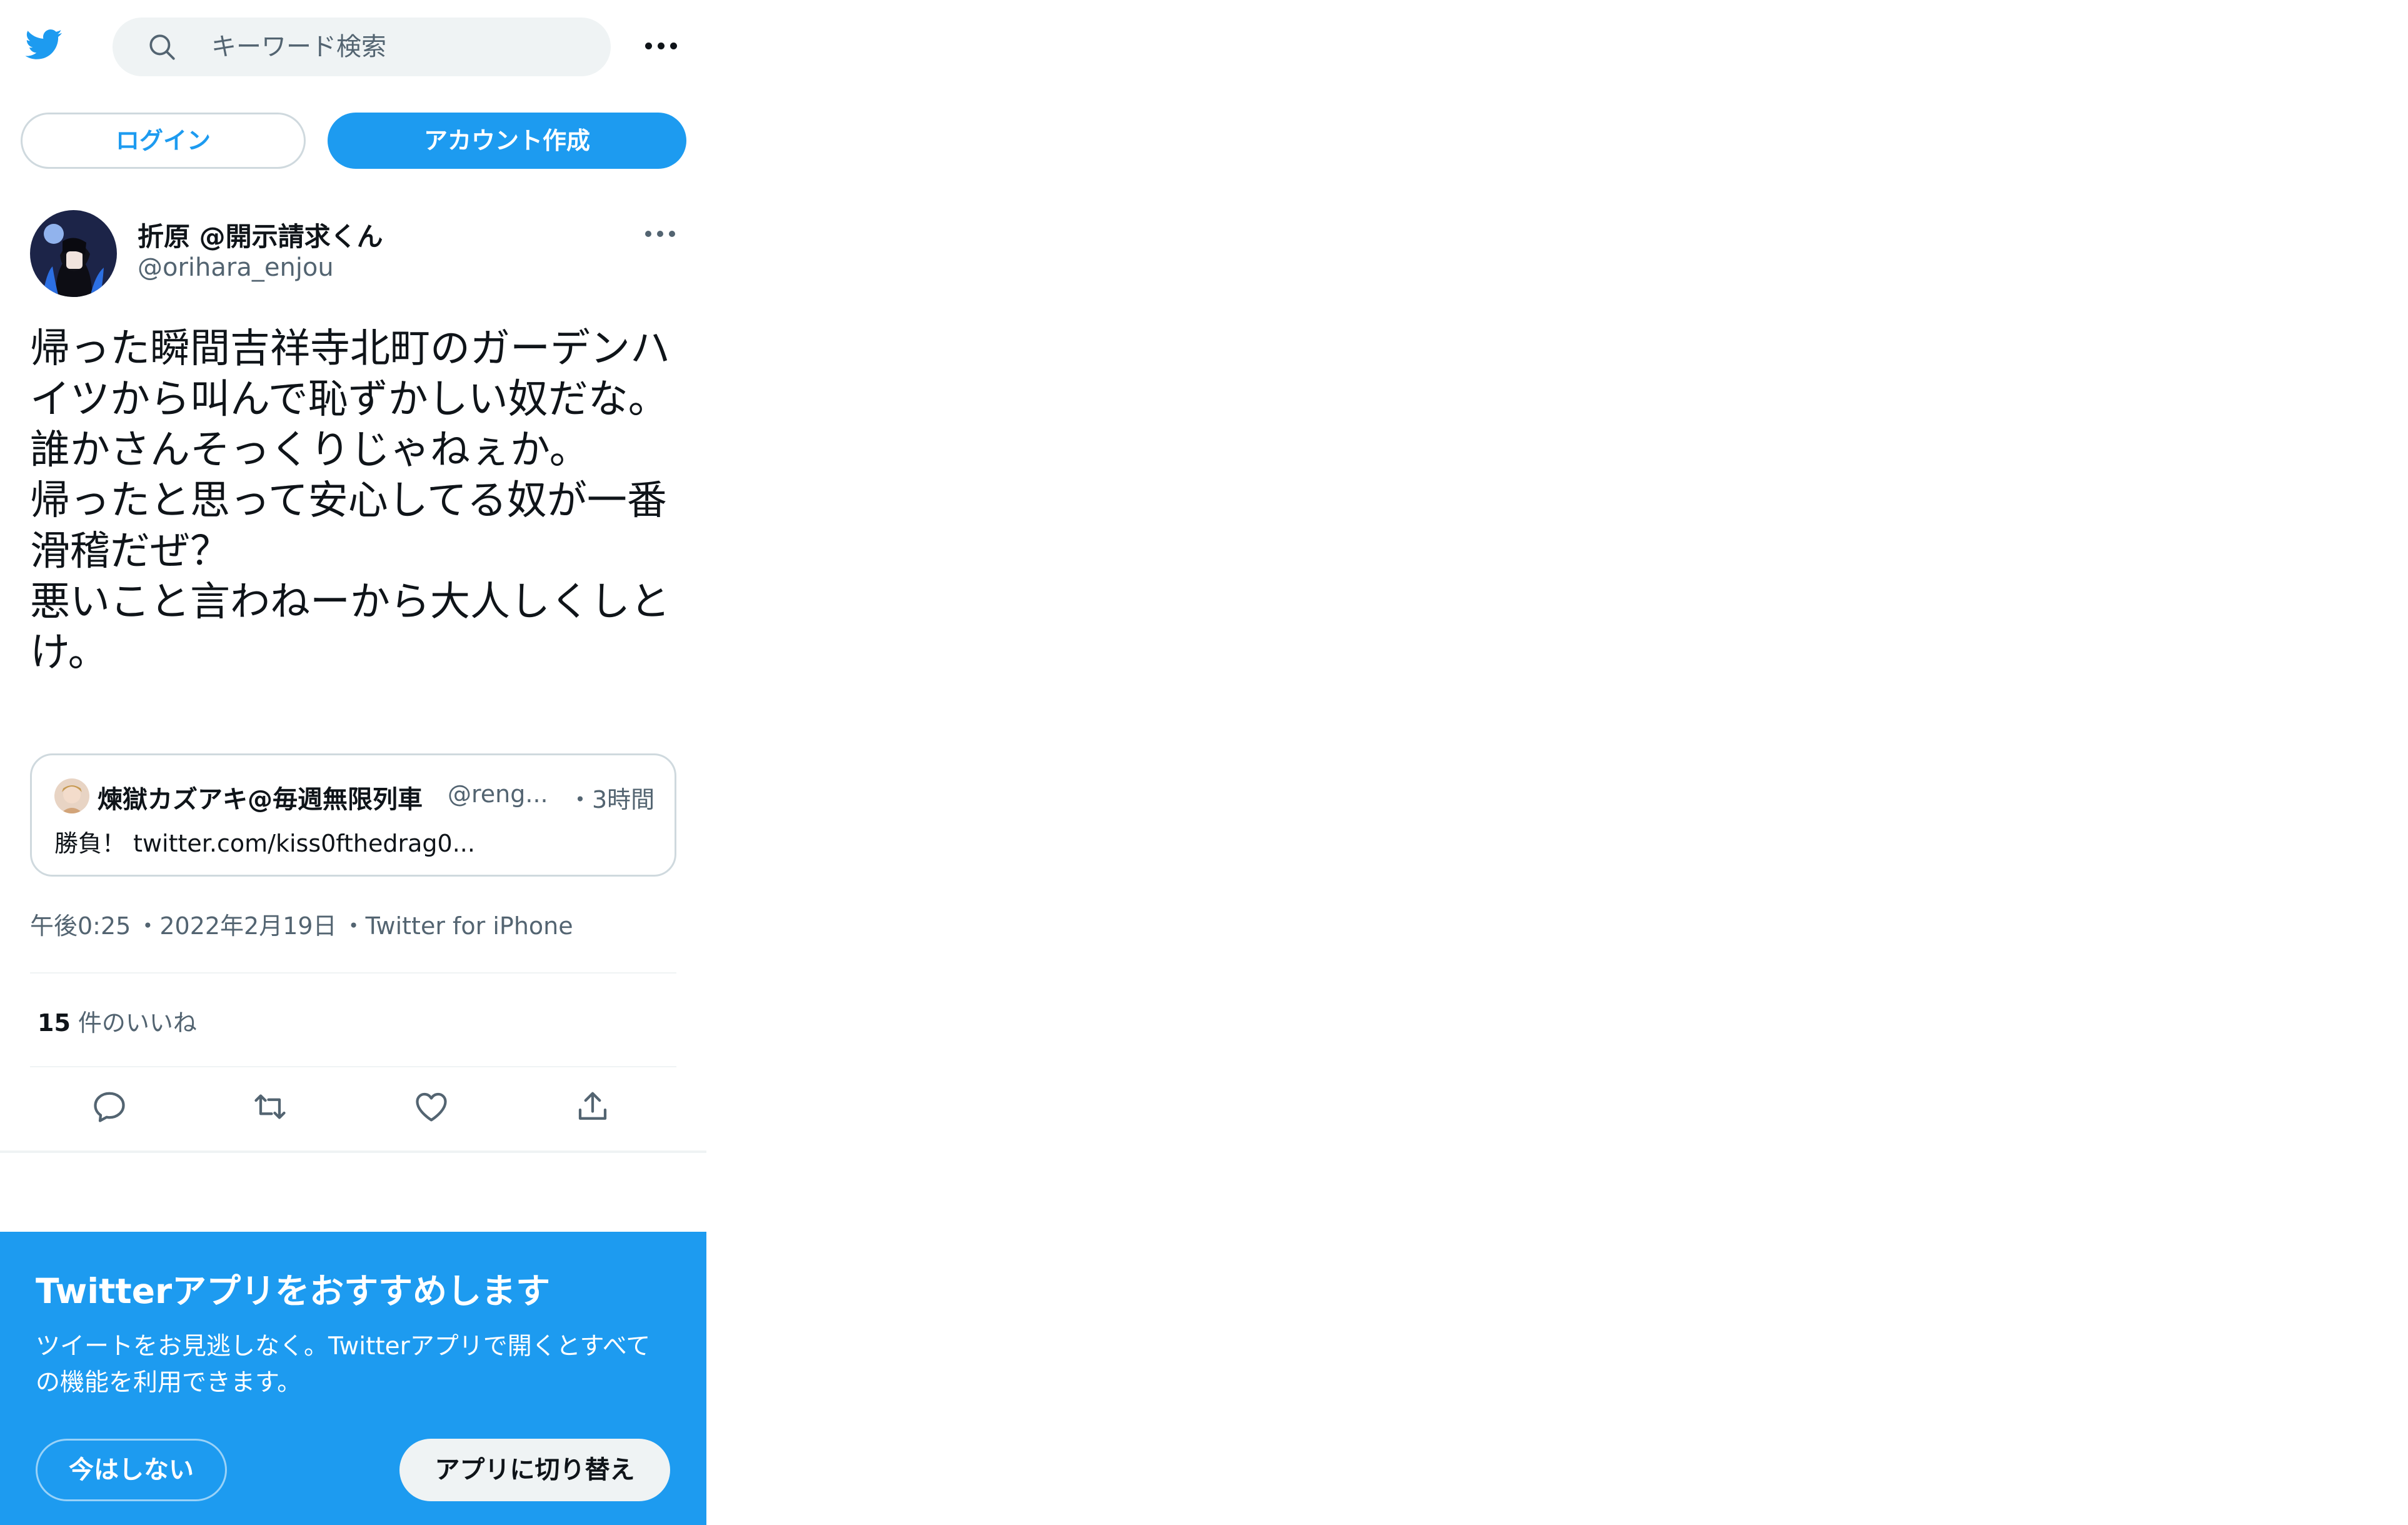  What do you see at coordinates (592, 1106) in the screenshot?
I see `share-icon` at bounding box center [592, 1106].